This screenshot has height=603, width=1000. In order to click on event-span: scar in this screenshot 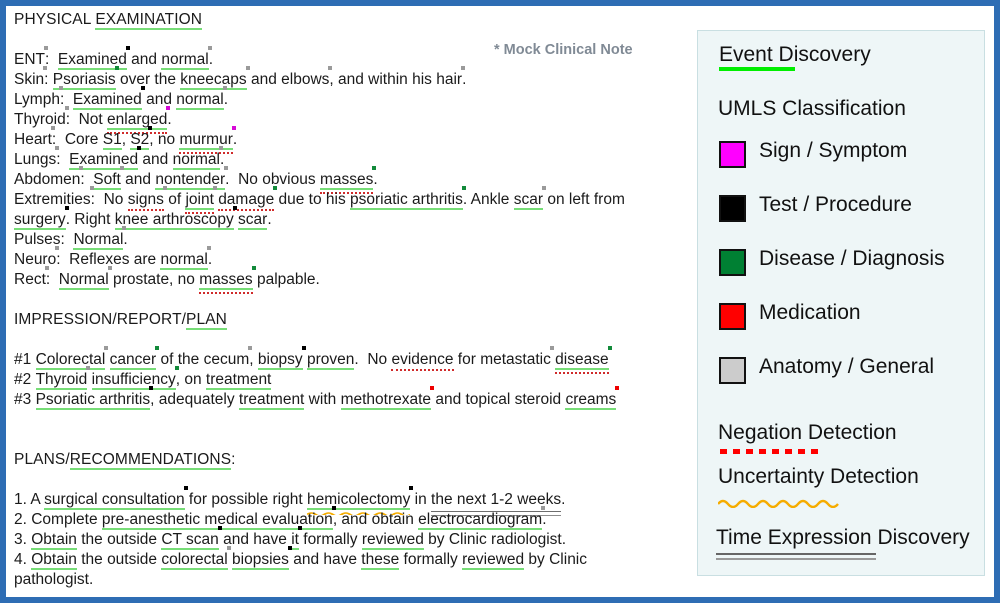, I will do `click(253, 220)`.